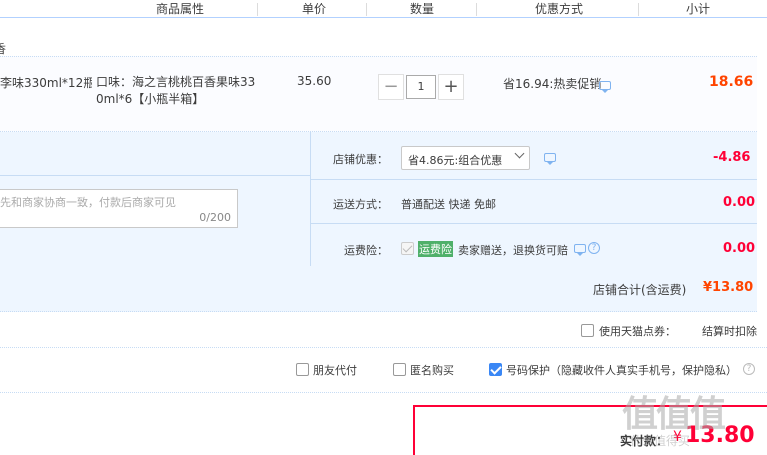  What do you see at coordinates (455, 160) in the screenshot?
I see `shop-coupon-selected: 省4.86元:组合优惠` at bounding box center [455, 160].